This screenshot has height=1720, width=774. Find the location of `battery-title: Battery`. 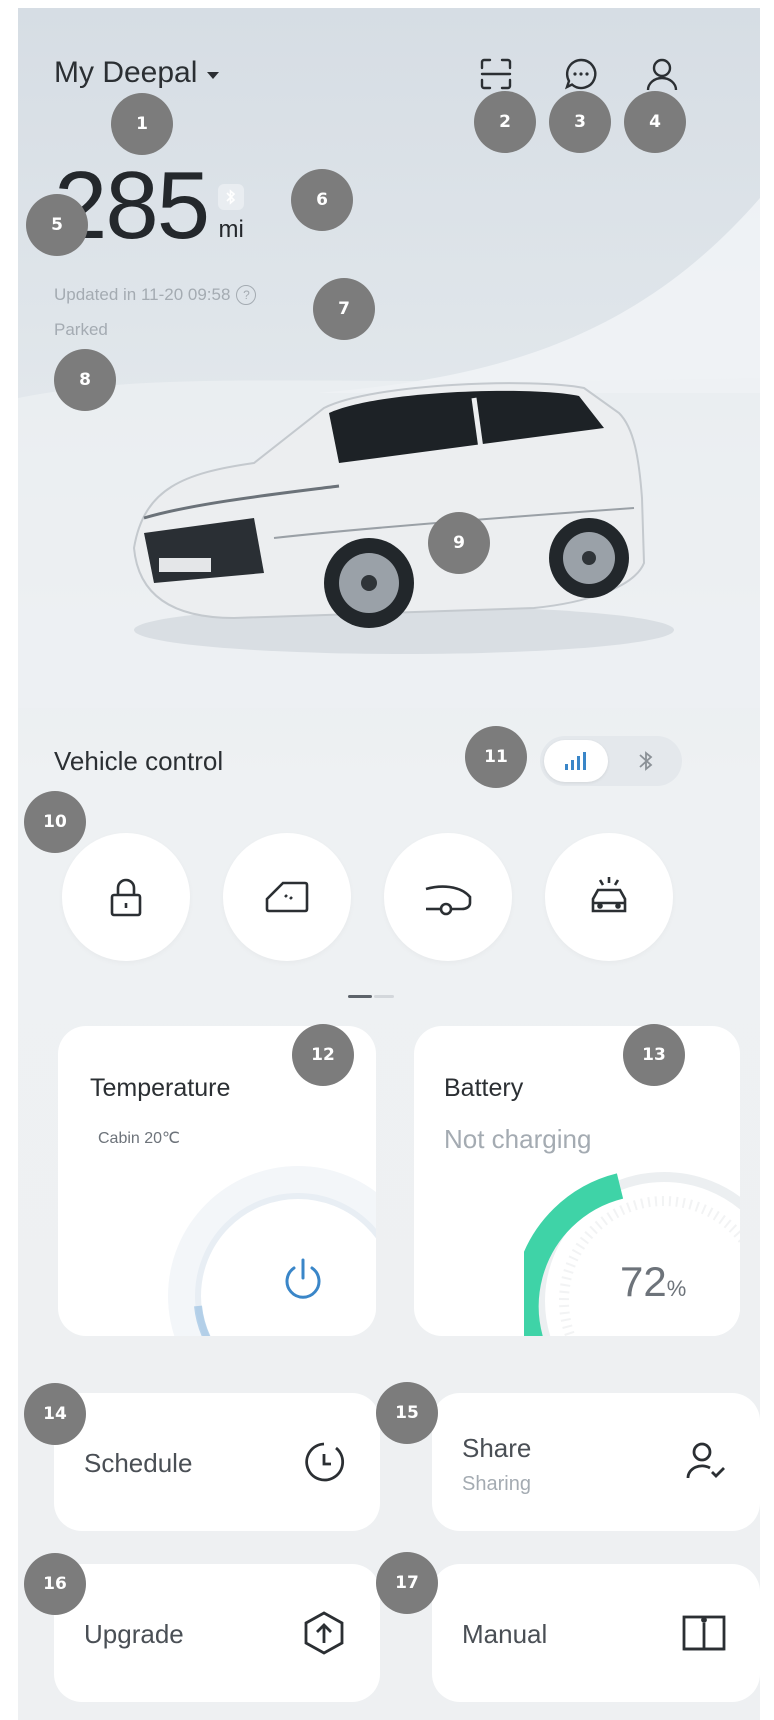

battery-title: Battery is located at coordinates (484, 1088).